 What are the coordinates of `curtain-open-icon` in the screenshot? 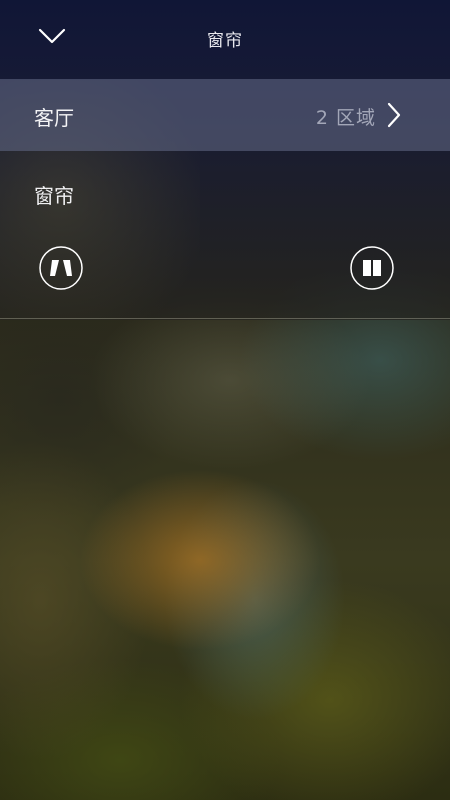 It's located at (61, 268).